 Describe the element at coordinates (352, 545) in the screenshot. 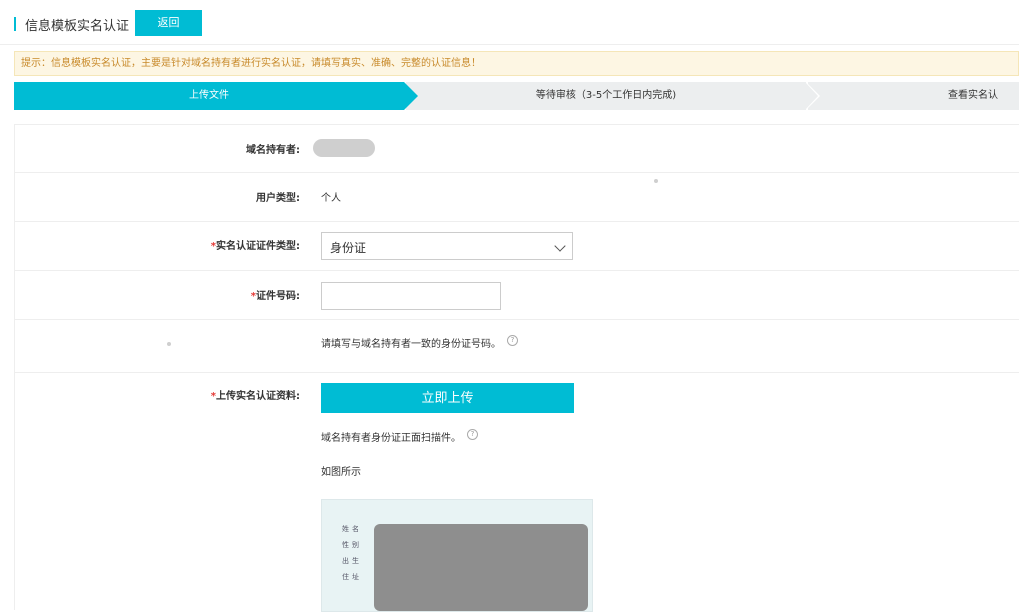

I see `card-field-label: 性别` at that location.